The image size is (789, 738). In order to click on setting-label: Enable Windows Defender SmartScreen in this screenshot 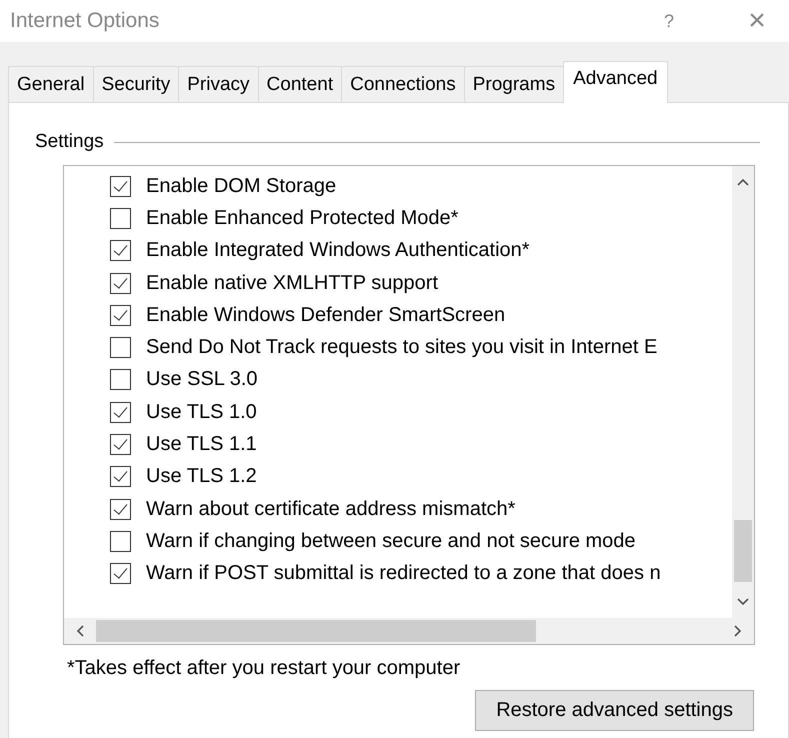, I will do `click(326, 315)`.